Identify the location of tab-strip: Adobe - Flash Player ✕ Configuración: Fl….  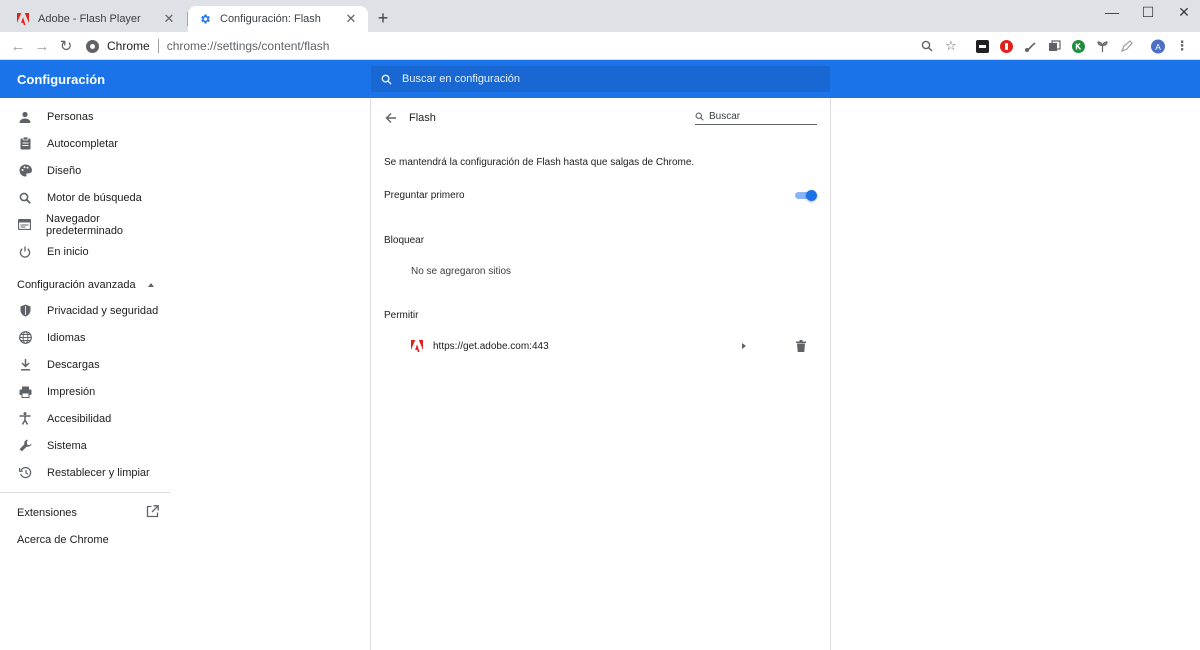
(600, 16).